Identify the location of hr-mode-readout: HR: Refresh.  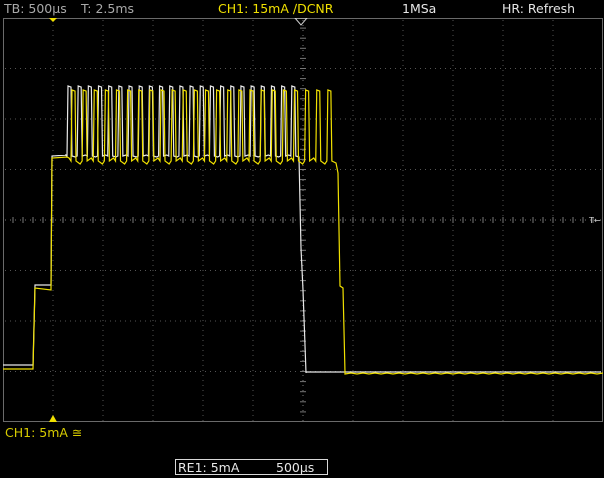
(538, 8).